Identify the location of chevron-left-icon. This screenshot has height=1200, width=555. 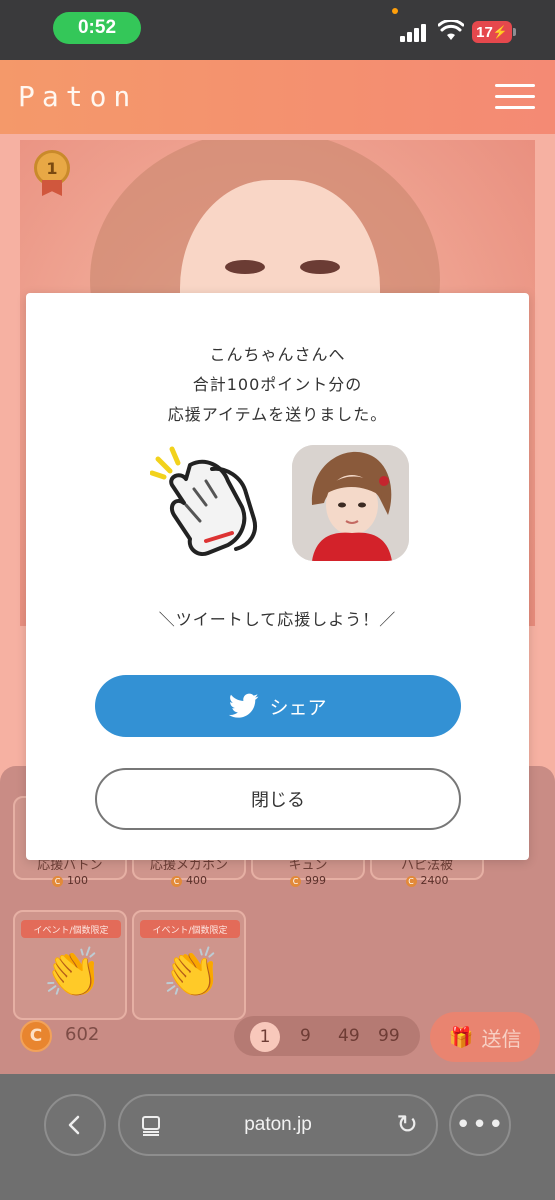
(74, 1125).